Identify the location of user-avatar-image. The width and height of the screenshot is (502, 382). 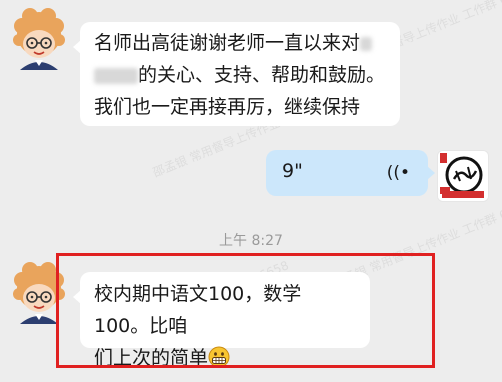
(463, 176).